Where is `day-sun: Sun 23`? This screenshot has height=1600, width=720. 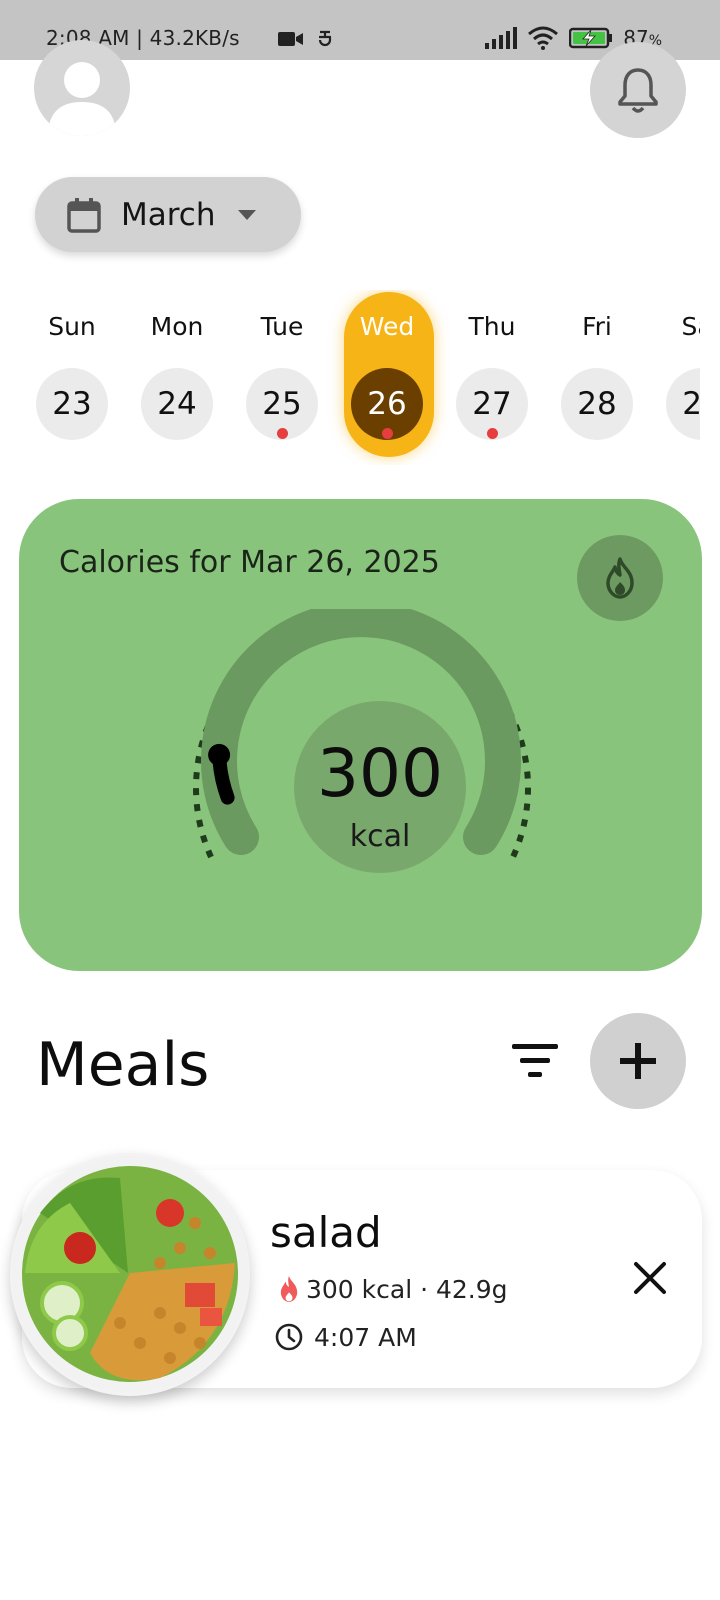 day-sun: Sun 23 is located at coordinates (72, 377).